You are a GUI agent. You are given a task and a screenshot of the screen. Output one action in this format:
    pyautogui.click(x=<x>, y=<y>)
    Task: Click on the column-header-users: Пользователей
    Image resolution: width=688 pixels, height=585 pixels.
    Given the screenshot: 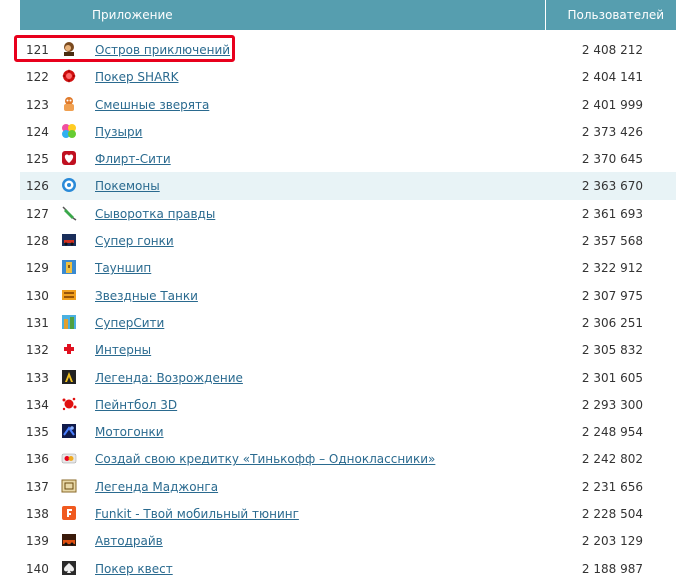 What is the action you would take?
    pyautogui.click(x=616, y=15)
    